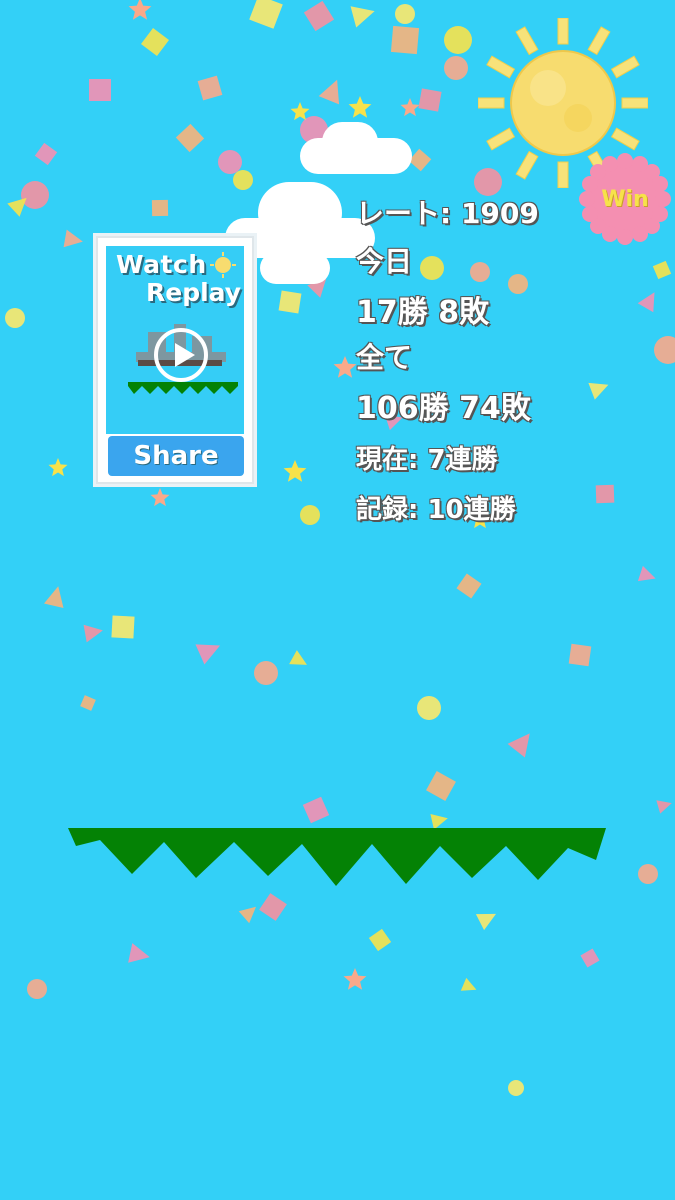  What do you see at coordinates (337, 857) in the screenshot?
I see `ground-platform` at bounding box center [337, 857].